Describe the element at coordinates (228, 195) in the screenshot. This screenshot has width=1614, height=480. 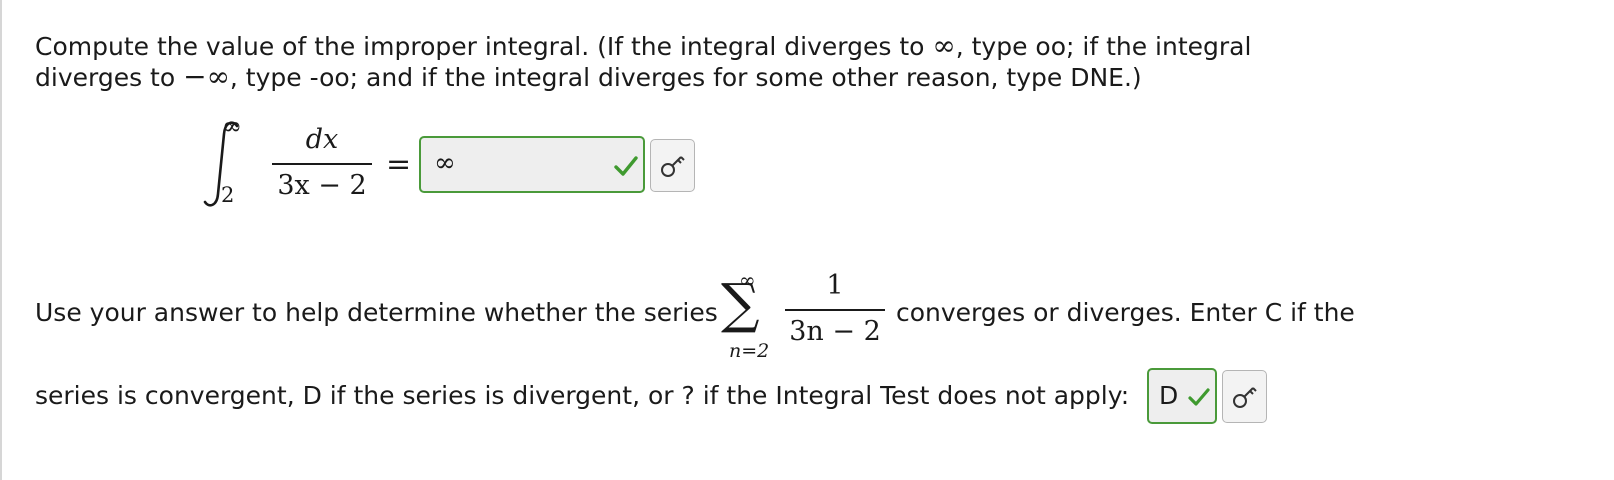
I see `integral-lower-limit: 2` at that location.